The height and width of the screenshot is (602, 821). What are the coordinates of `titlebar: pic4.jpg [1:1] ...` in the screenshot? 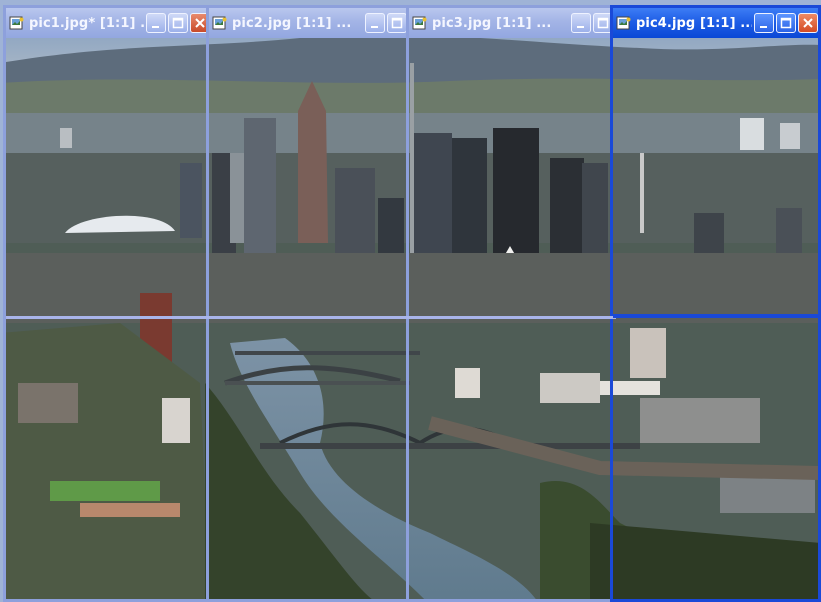 It's located at (715, 23).